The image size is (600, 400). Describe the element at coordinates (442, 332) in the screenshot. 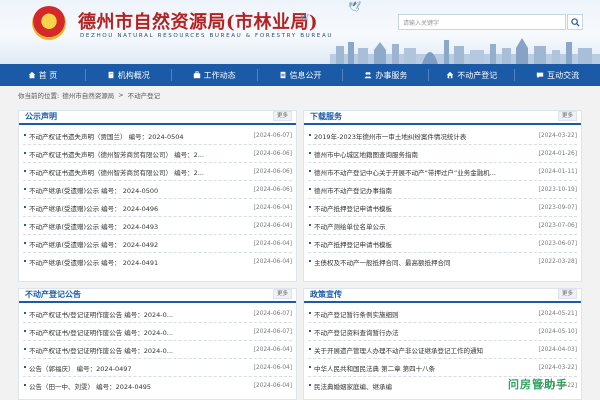

I see `list-item: 不动产登记资料查询暂行办法 [2024-05-10]` at that location.